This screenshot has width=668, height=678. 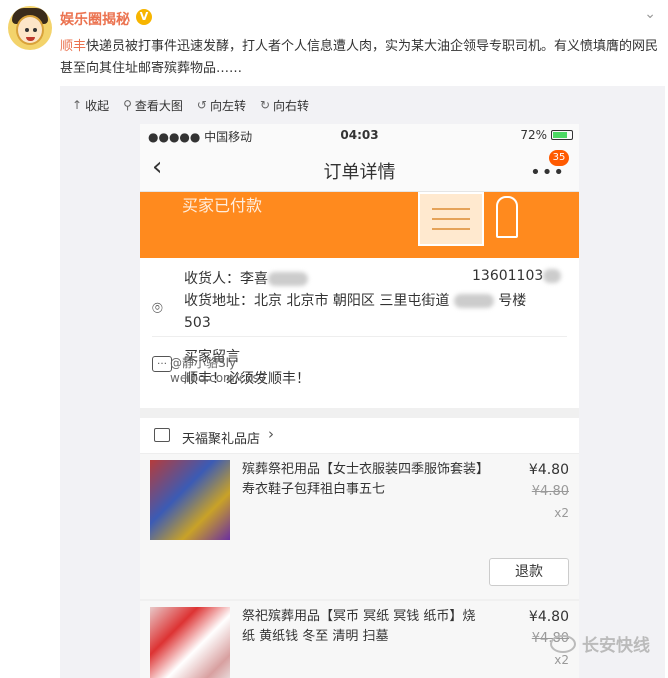 I want to click on location-pin-icon: ⌾, so click(x=157, y=308).